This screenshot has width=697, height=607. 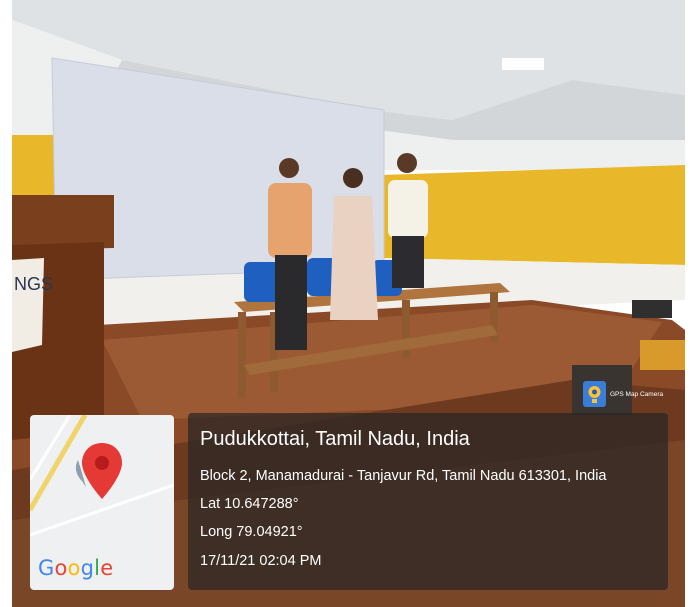 I want to click on badge-label: GPS Map Camera, so click(x=637, y=394).